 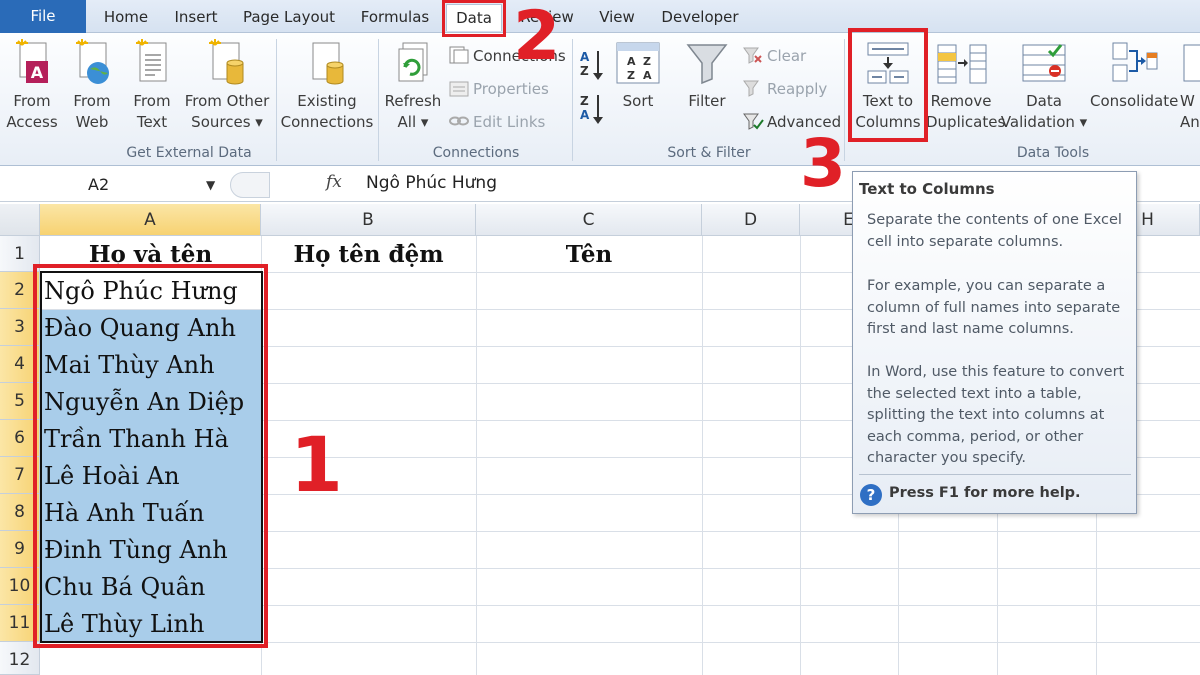 What do you see at coordinates (459, 121) in the screenshot?
I see `link-icon` at bounding box center [459, 121].